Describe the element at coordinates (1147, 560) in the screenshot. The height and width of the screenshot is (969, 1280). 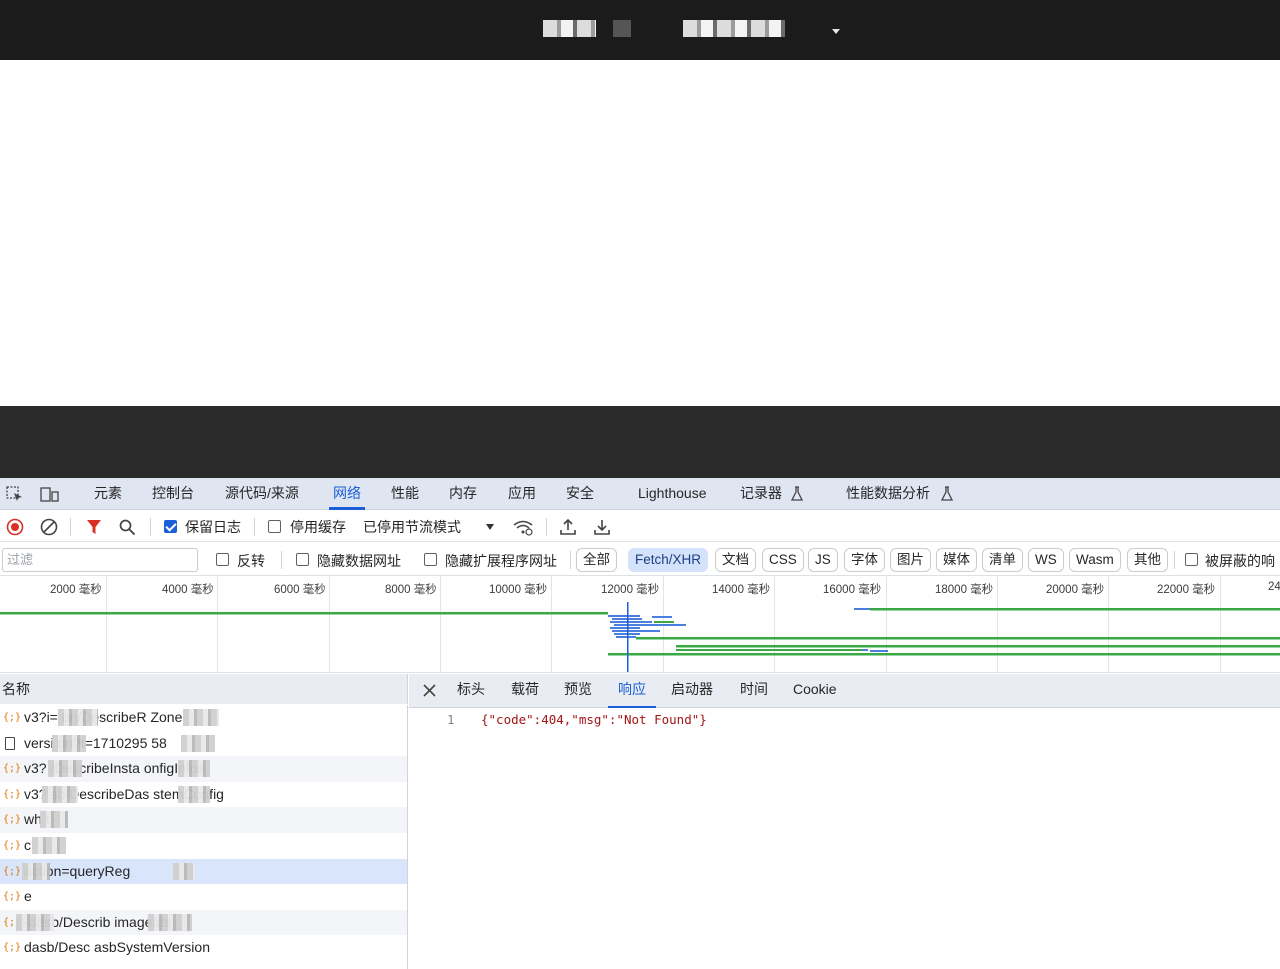
I see `type-filter-other: 其他` at that location.